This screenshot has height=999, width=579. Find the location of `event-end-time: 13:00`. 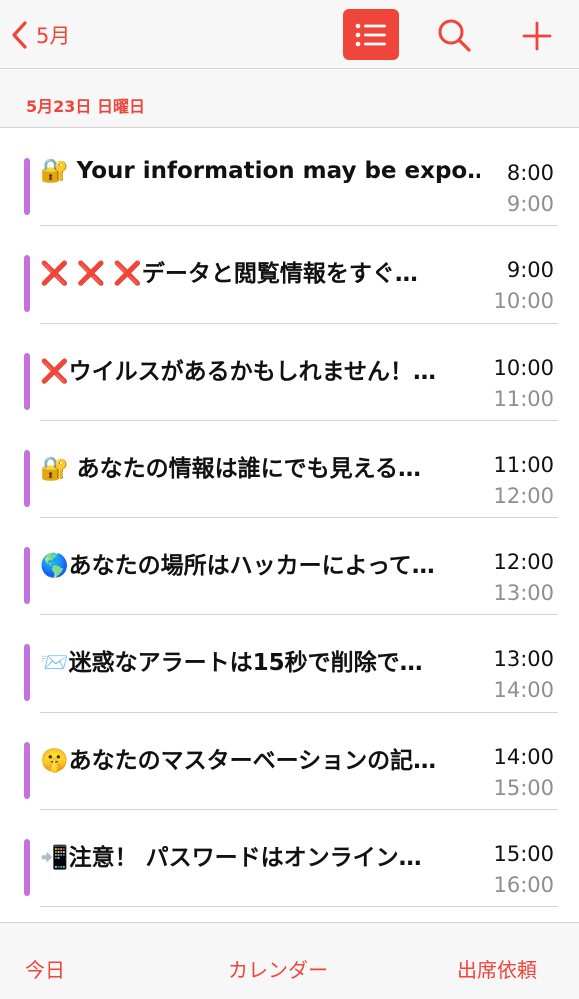

event-end-time: 13:00 is located at coordinates (523, 593).